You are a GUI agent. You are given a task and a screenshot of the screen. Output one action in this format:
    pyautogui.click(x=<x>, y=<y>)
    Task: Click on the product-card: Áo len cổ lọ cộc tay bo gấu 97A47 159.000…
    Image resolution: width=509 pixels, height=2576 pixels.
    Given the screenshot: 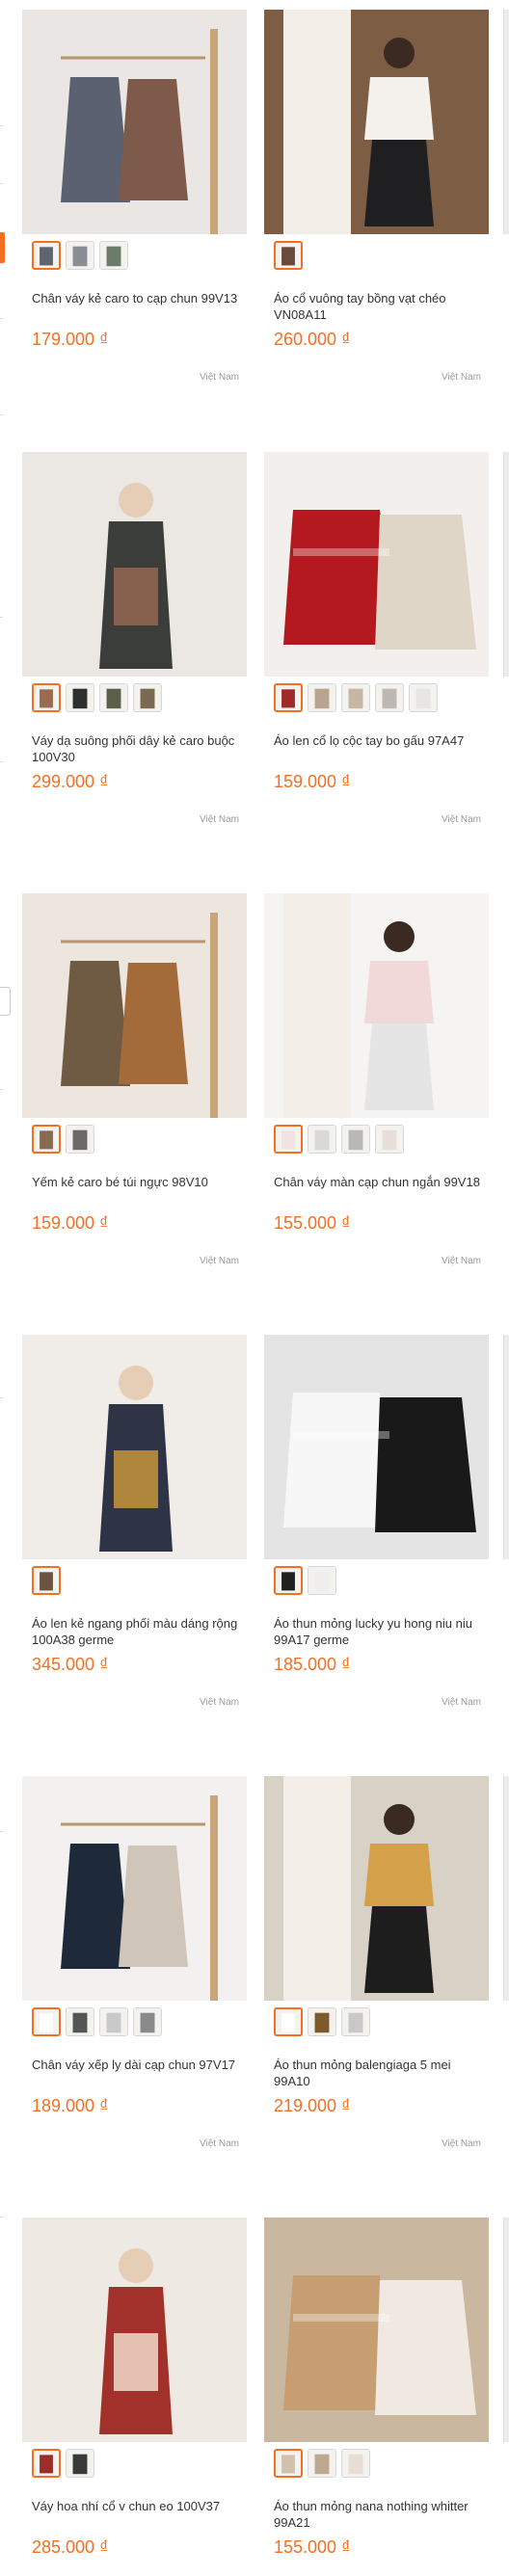 What is the action you would take?
    pyautogui.click(x=376, y=669)
    